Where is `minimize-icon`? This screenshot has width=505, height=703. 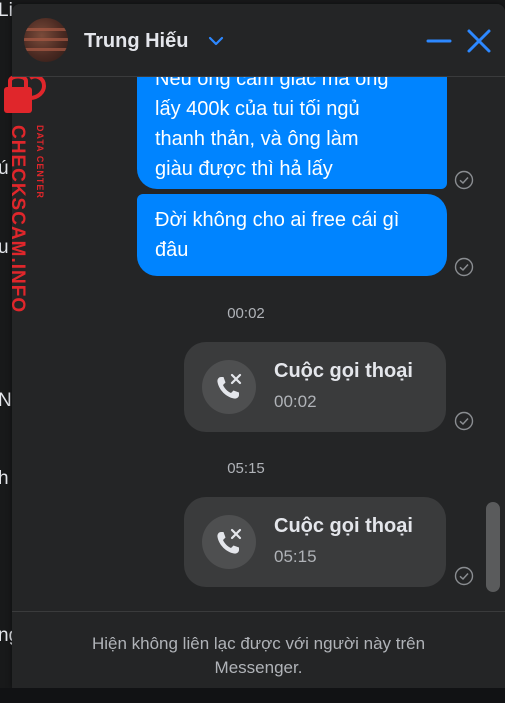 minimize-icon is located at coordinates (439, 41).